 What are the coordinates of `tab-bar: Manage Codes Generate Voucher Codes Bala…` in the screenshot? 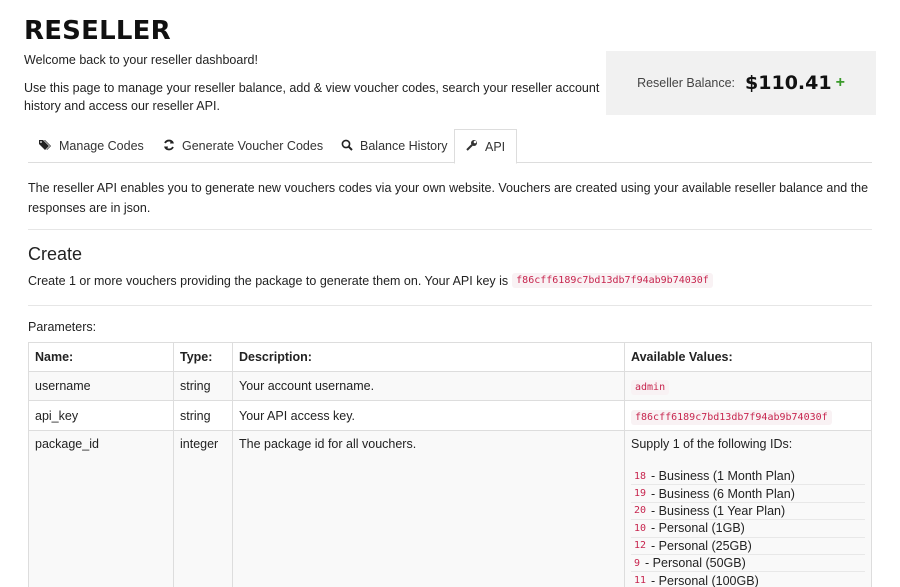 It's located at (450, 146).